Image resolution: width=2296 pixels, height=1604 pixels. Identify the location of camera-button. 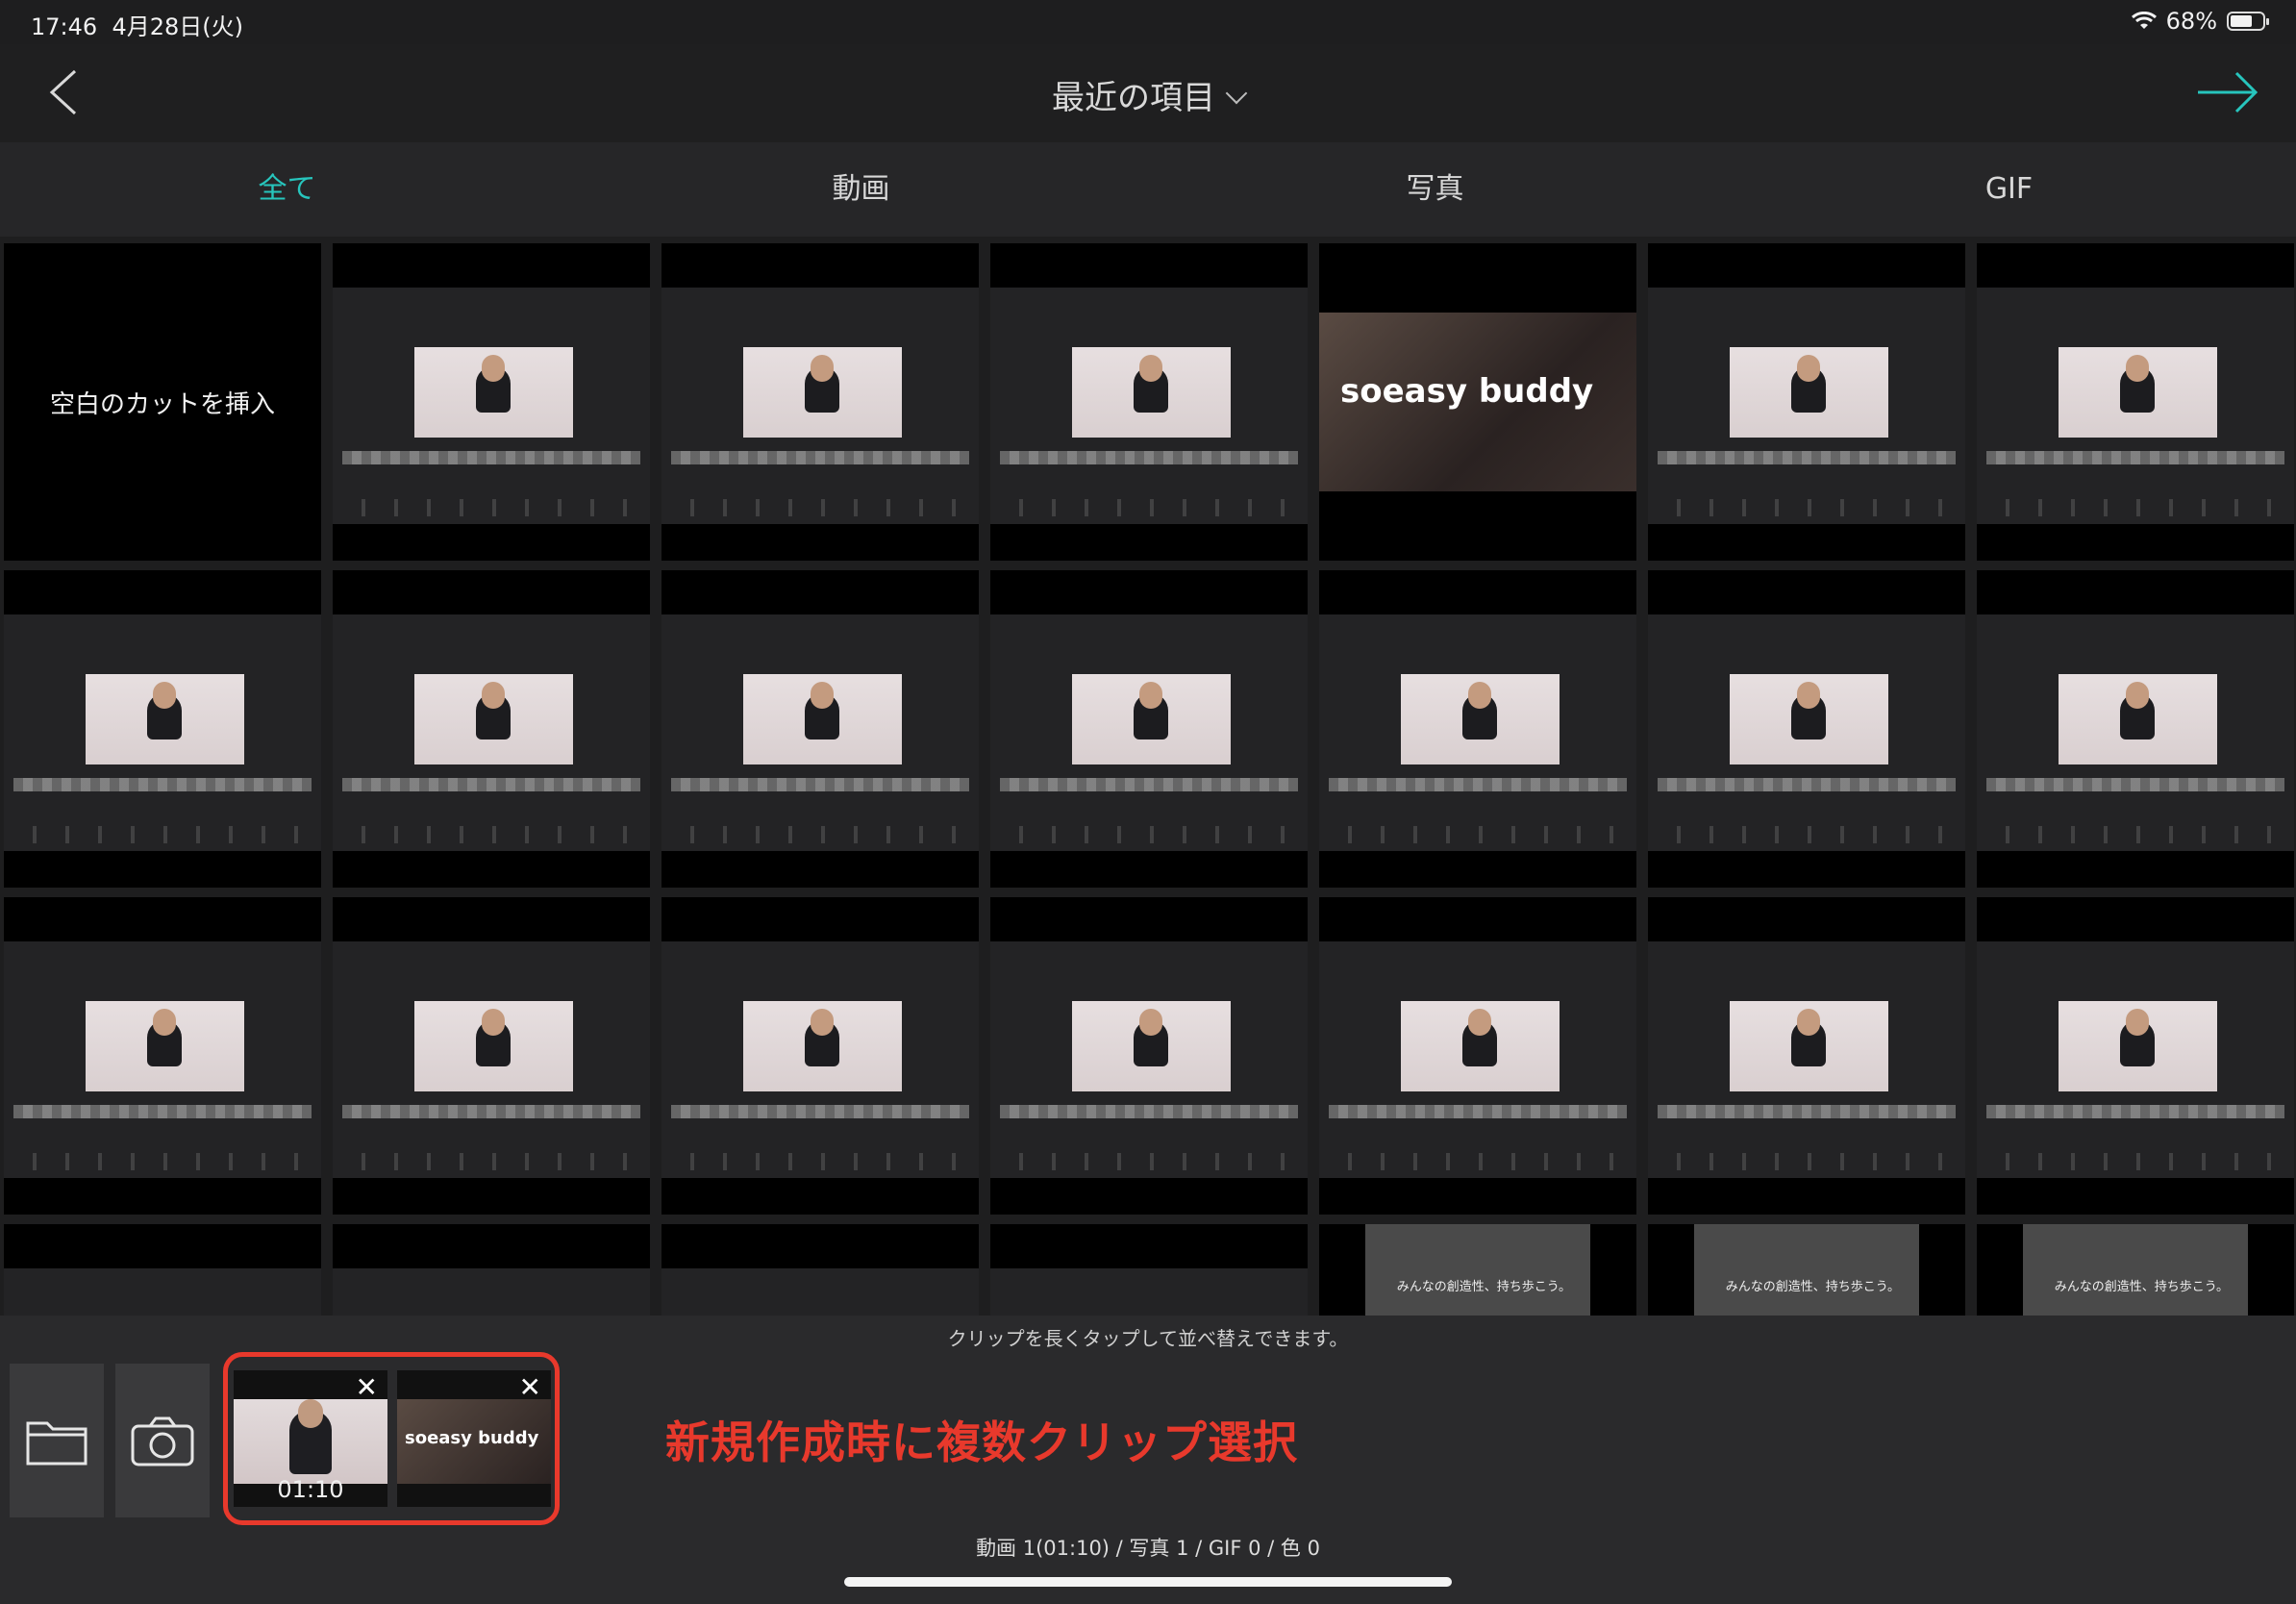
(162, 1440).